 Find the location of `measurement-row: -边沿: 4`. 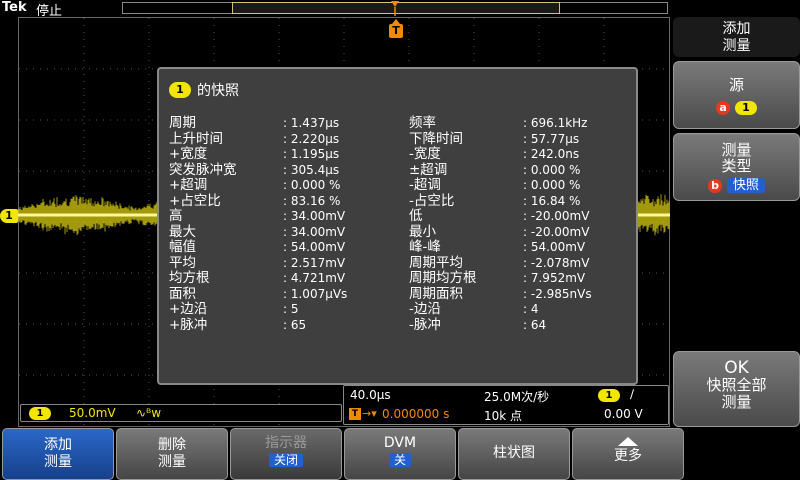

measurement-row: -边沿: 4 is located at coordinates (524, 309).